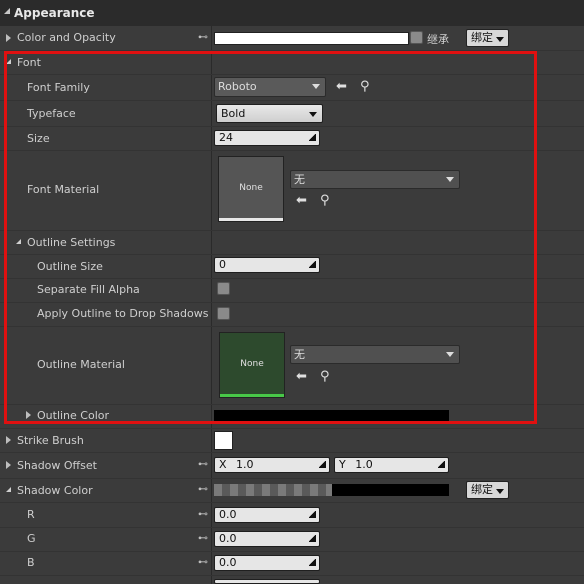  I want to click on row-size: Size 24, so click(292, 138).